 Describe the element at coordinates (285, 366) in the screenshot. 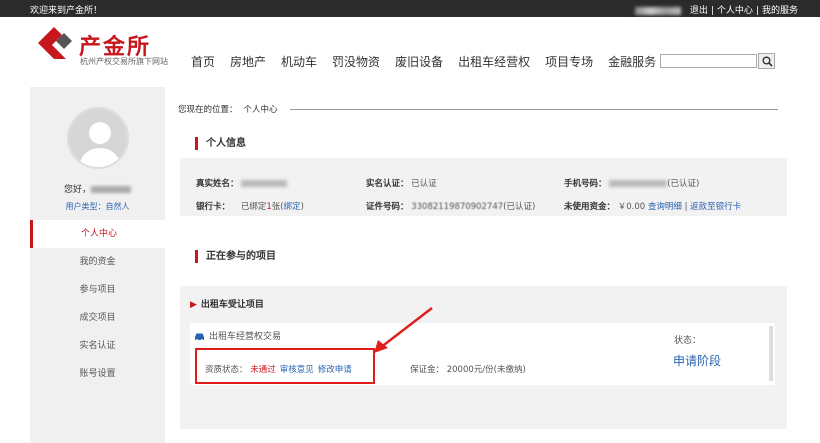

I see `highlight-box` at that location.